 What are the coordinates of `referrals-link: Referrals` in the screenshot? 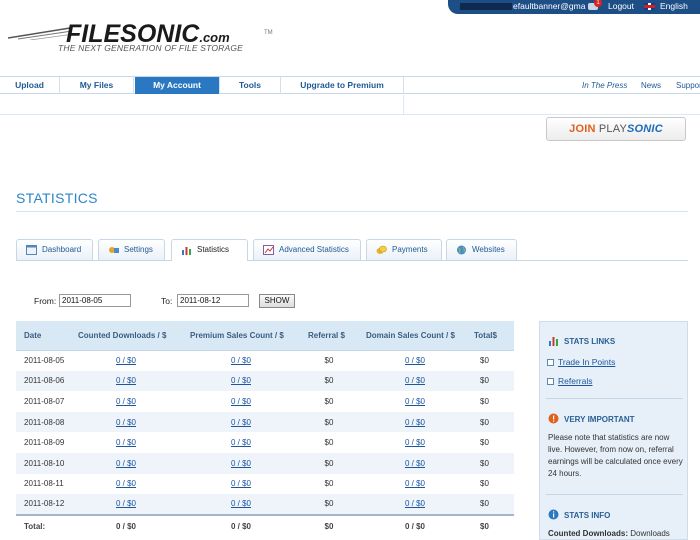 It's located at (575, 381).